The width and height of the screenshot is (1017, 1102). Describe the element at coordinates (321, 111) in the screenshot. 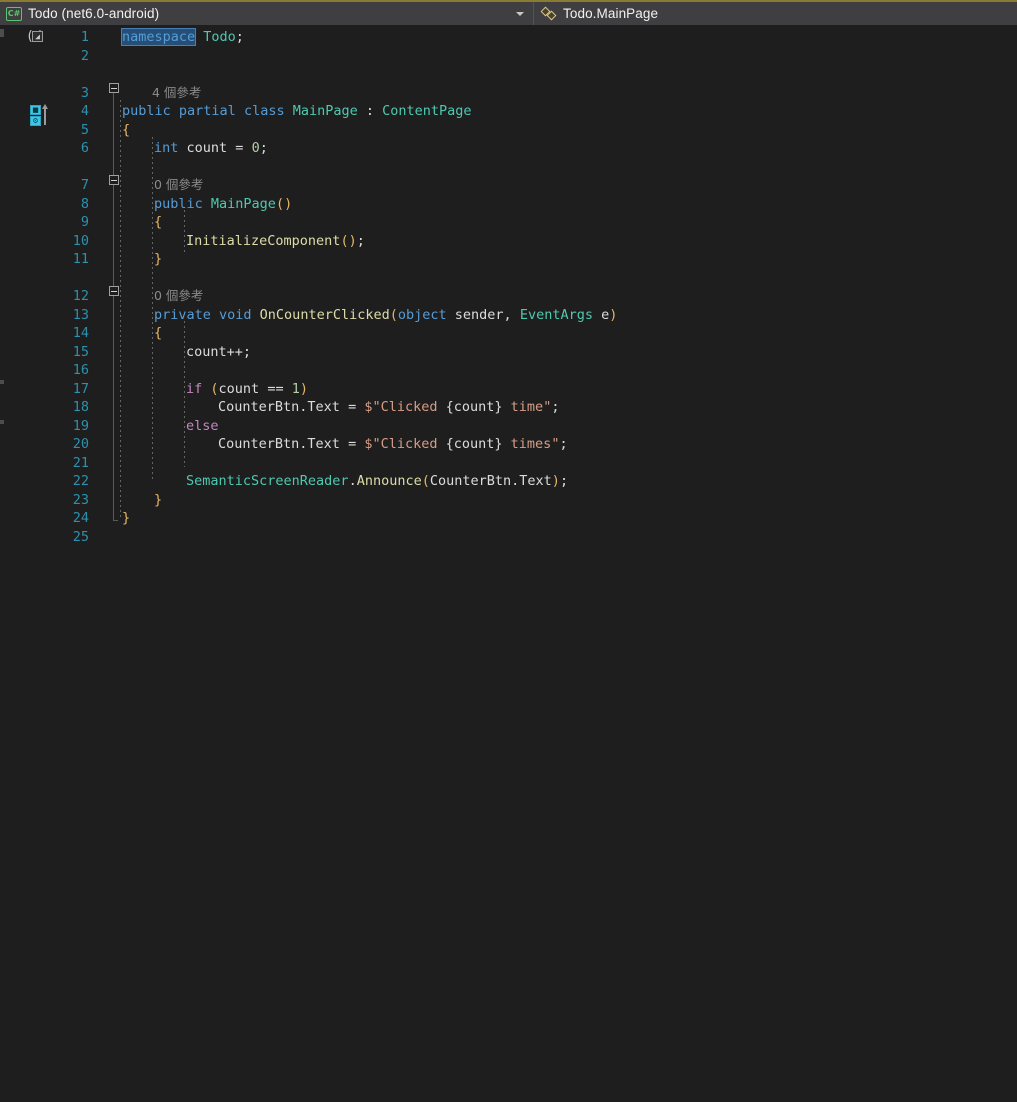

I see `token-mainpage-type: MainPage` at that location.